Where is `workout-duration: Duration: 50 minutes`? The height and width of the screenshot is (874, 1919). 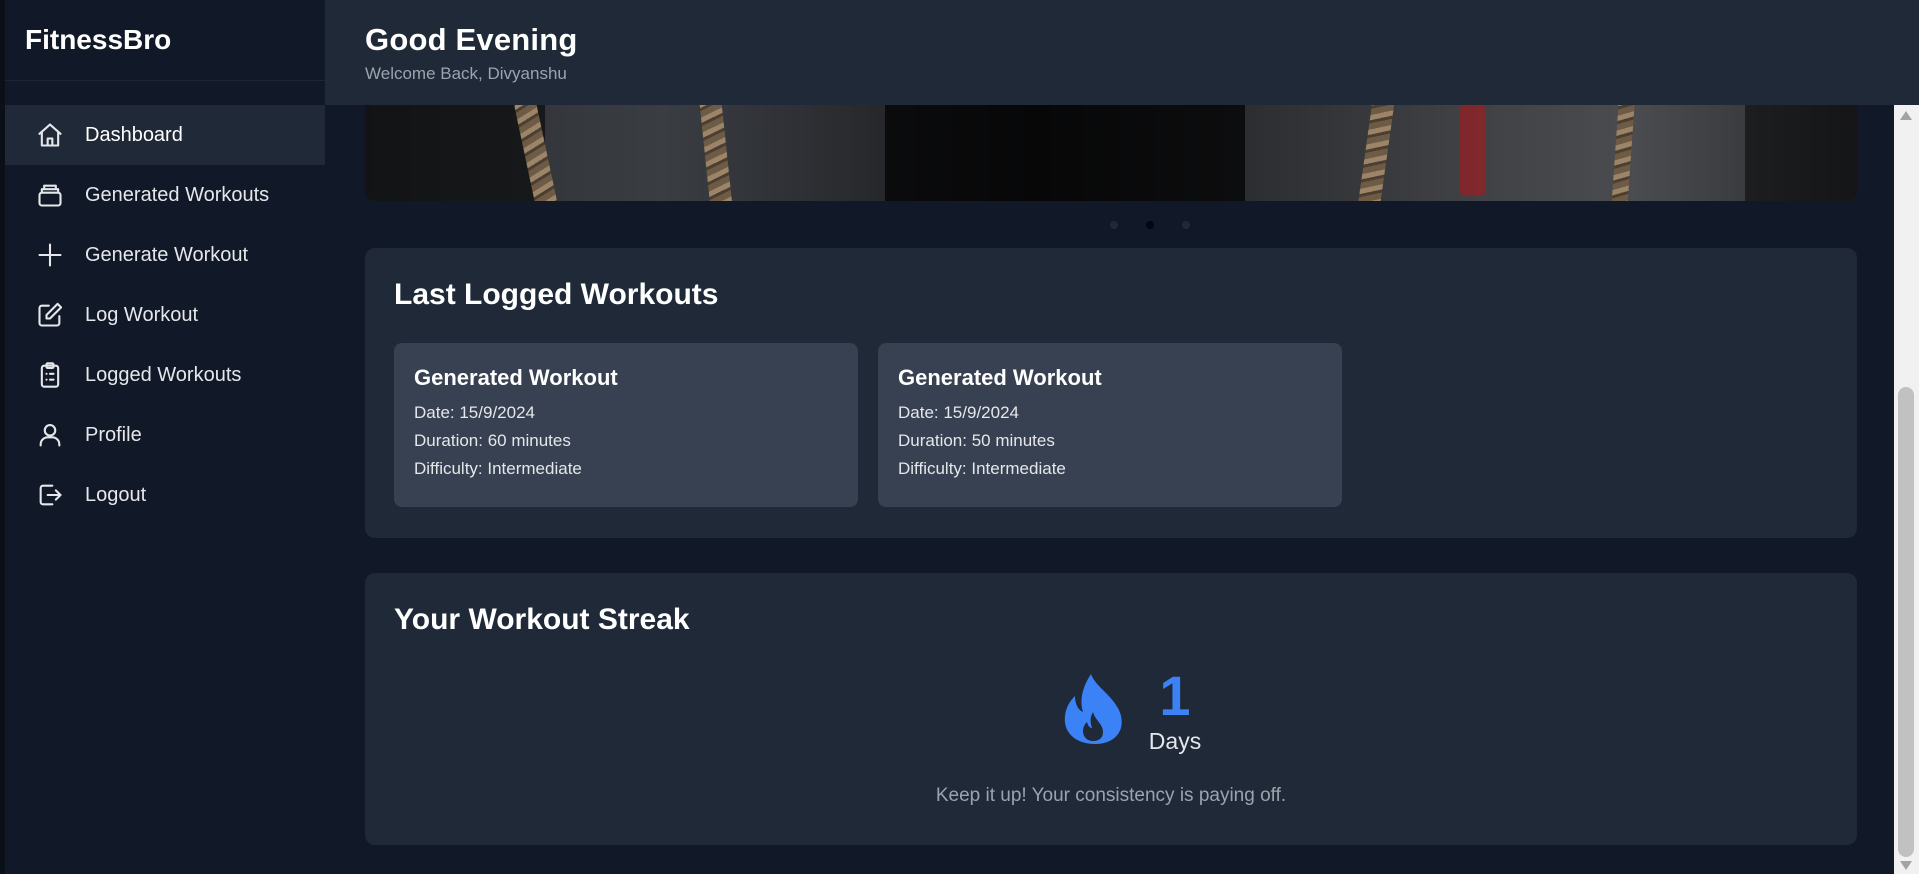 workout-duration: Duration: 50 minutes is located at coordinates (976, 440).